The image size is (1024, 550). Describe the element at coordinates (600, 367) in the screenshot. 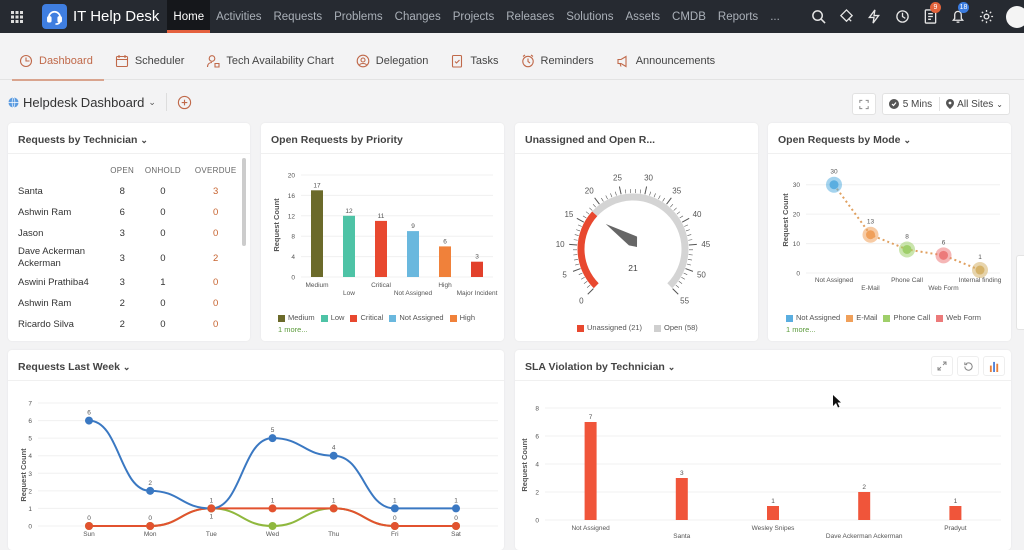

I see `card-title: SLA Violation by Technician ⌄` at that location.